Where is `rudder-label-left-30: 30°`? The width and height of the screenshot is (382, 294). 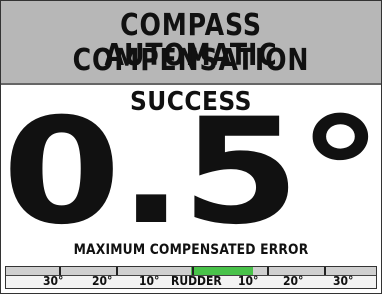 rudder-label-left-30: 30° is located at coordinates (53, 281).